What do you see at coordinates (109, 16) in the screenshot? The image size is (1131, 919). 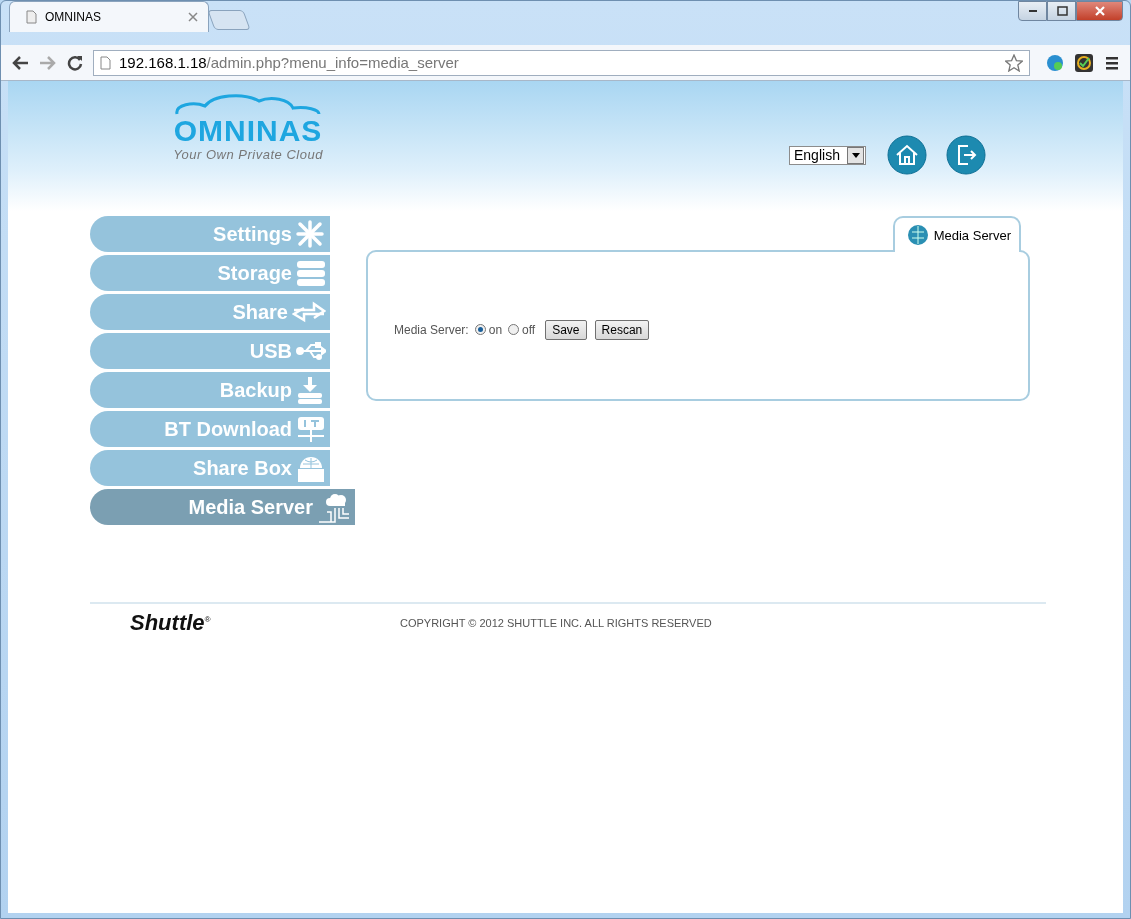 I see `browser-tab: OMNINAS` at bounding box center [109, 16].